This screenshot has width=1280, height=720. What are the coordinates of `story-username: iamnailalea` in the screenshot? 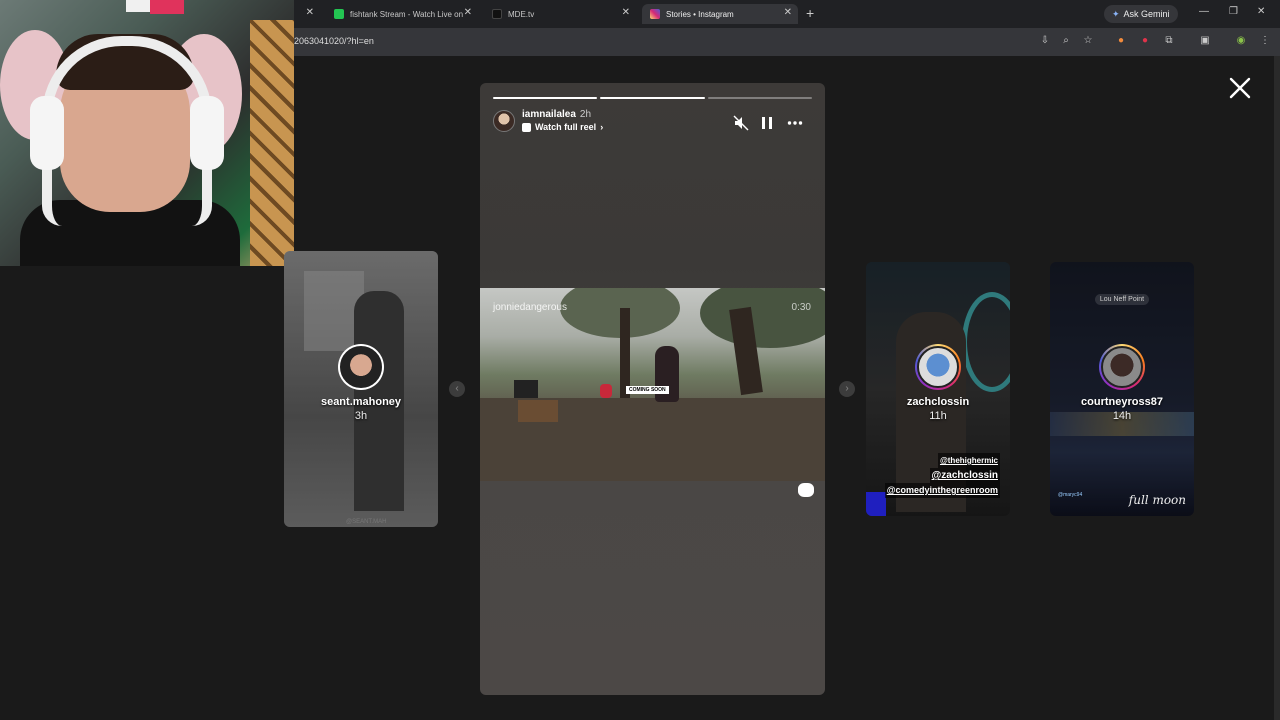 It's located at (549, 114).